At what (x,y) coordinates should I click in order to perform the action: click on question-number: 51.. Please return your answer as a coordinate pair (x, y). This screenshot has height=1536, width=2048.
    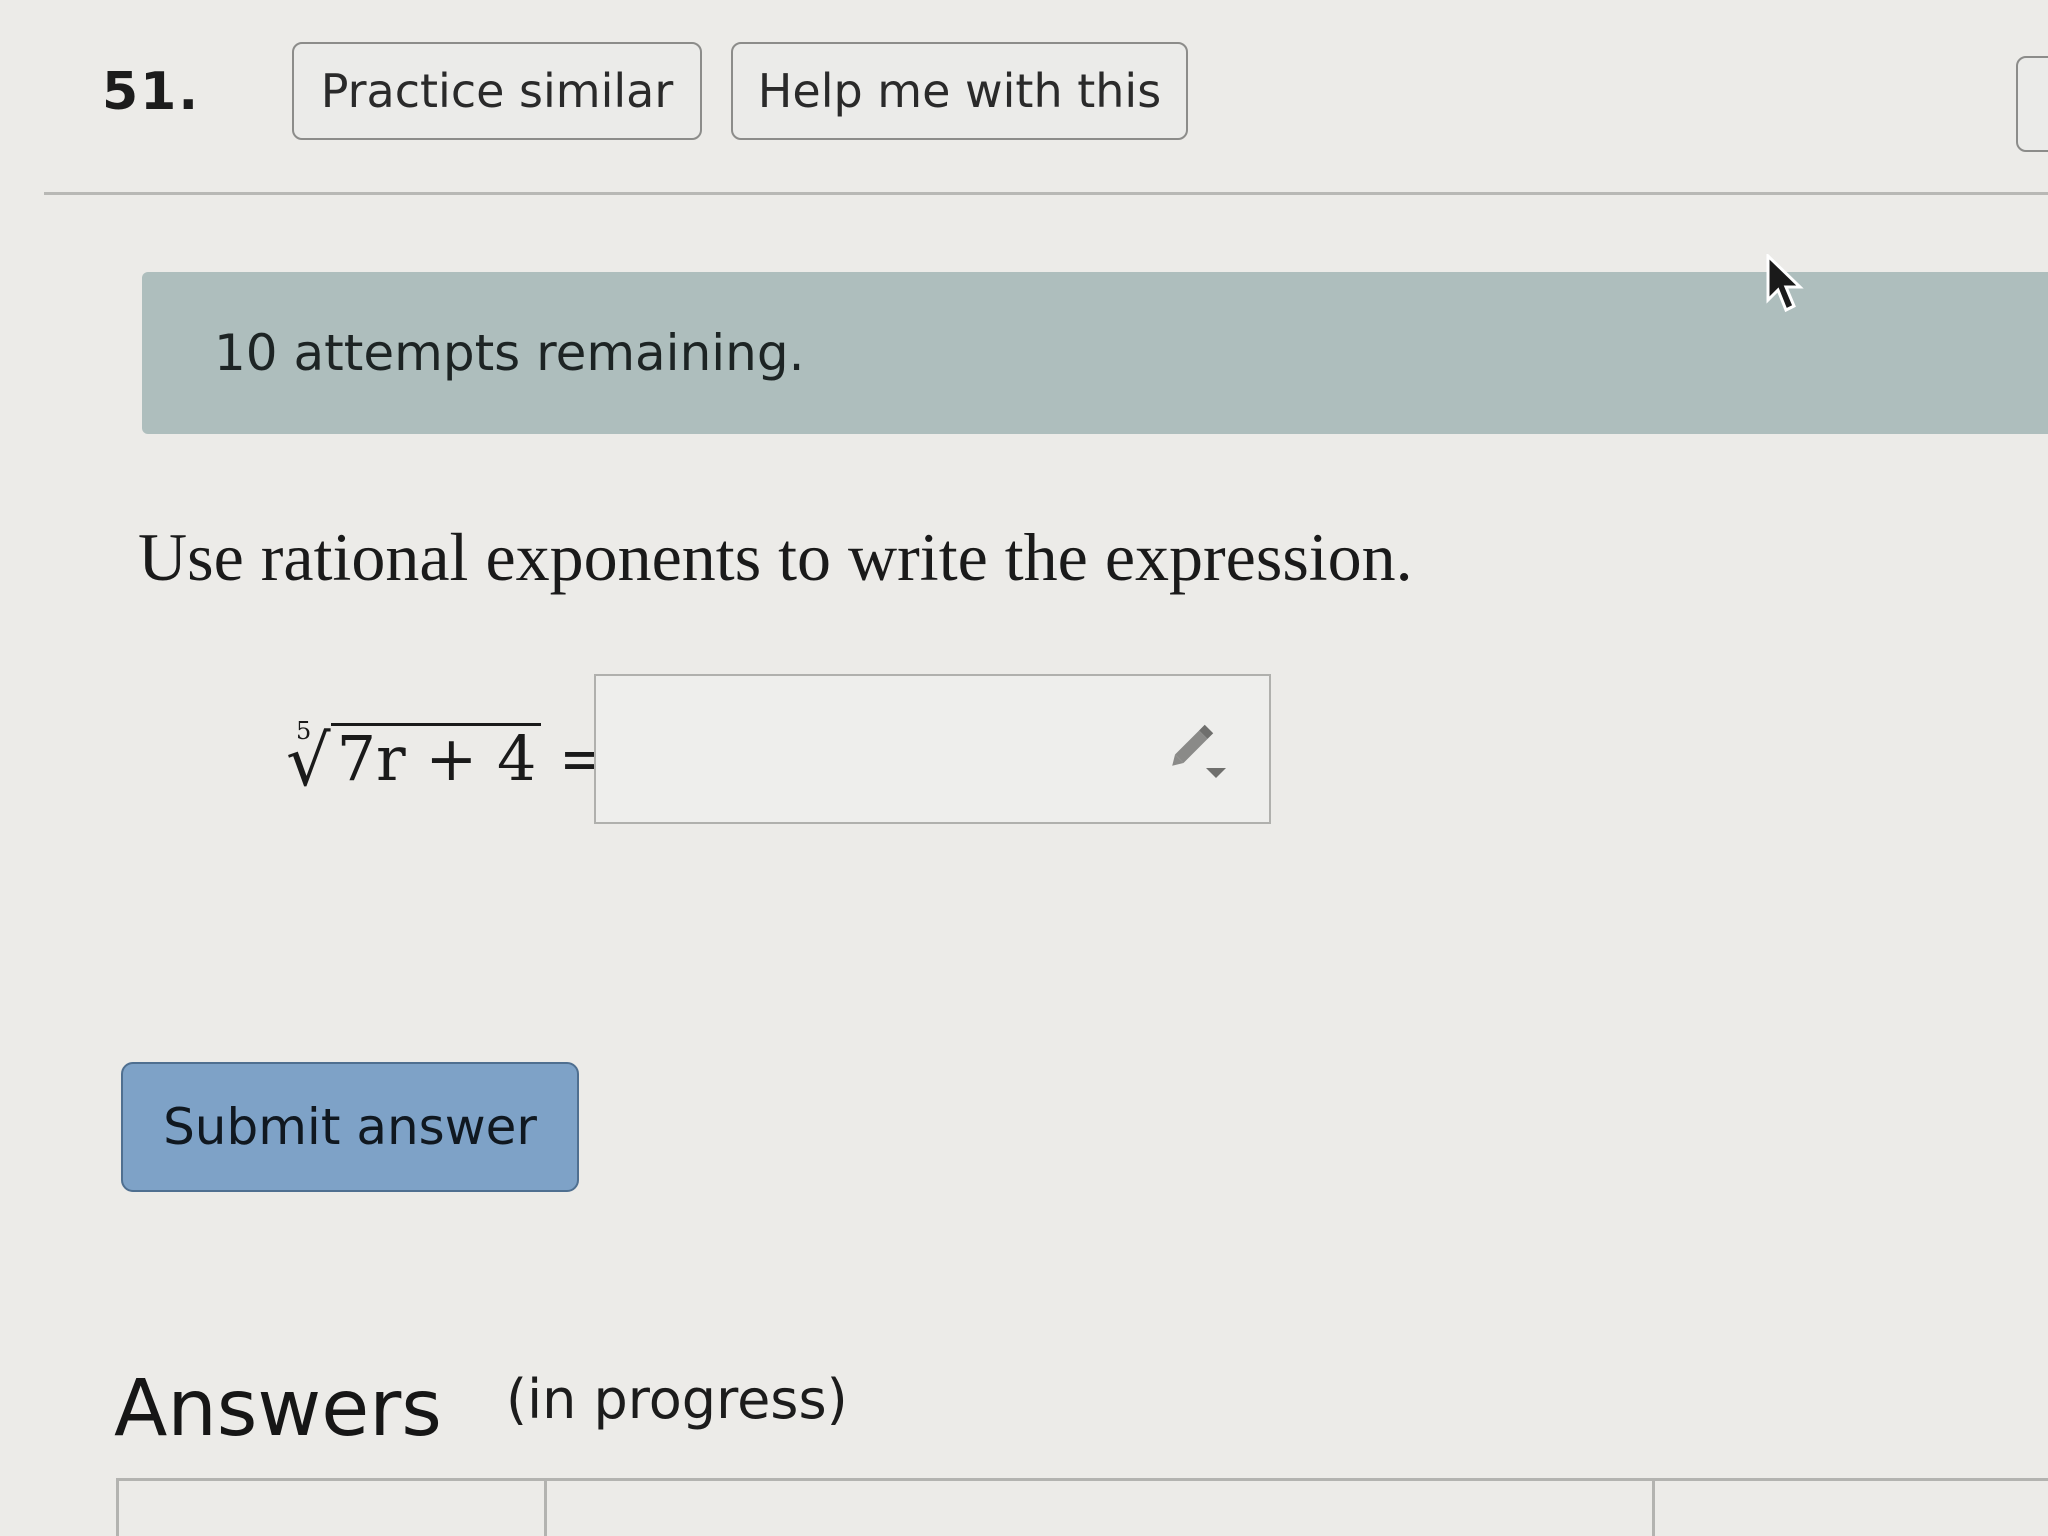
    Looking at the image, I should click on (151, 92).